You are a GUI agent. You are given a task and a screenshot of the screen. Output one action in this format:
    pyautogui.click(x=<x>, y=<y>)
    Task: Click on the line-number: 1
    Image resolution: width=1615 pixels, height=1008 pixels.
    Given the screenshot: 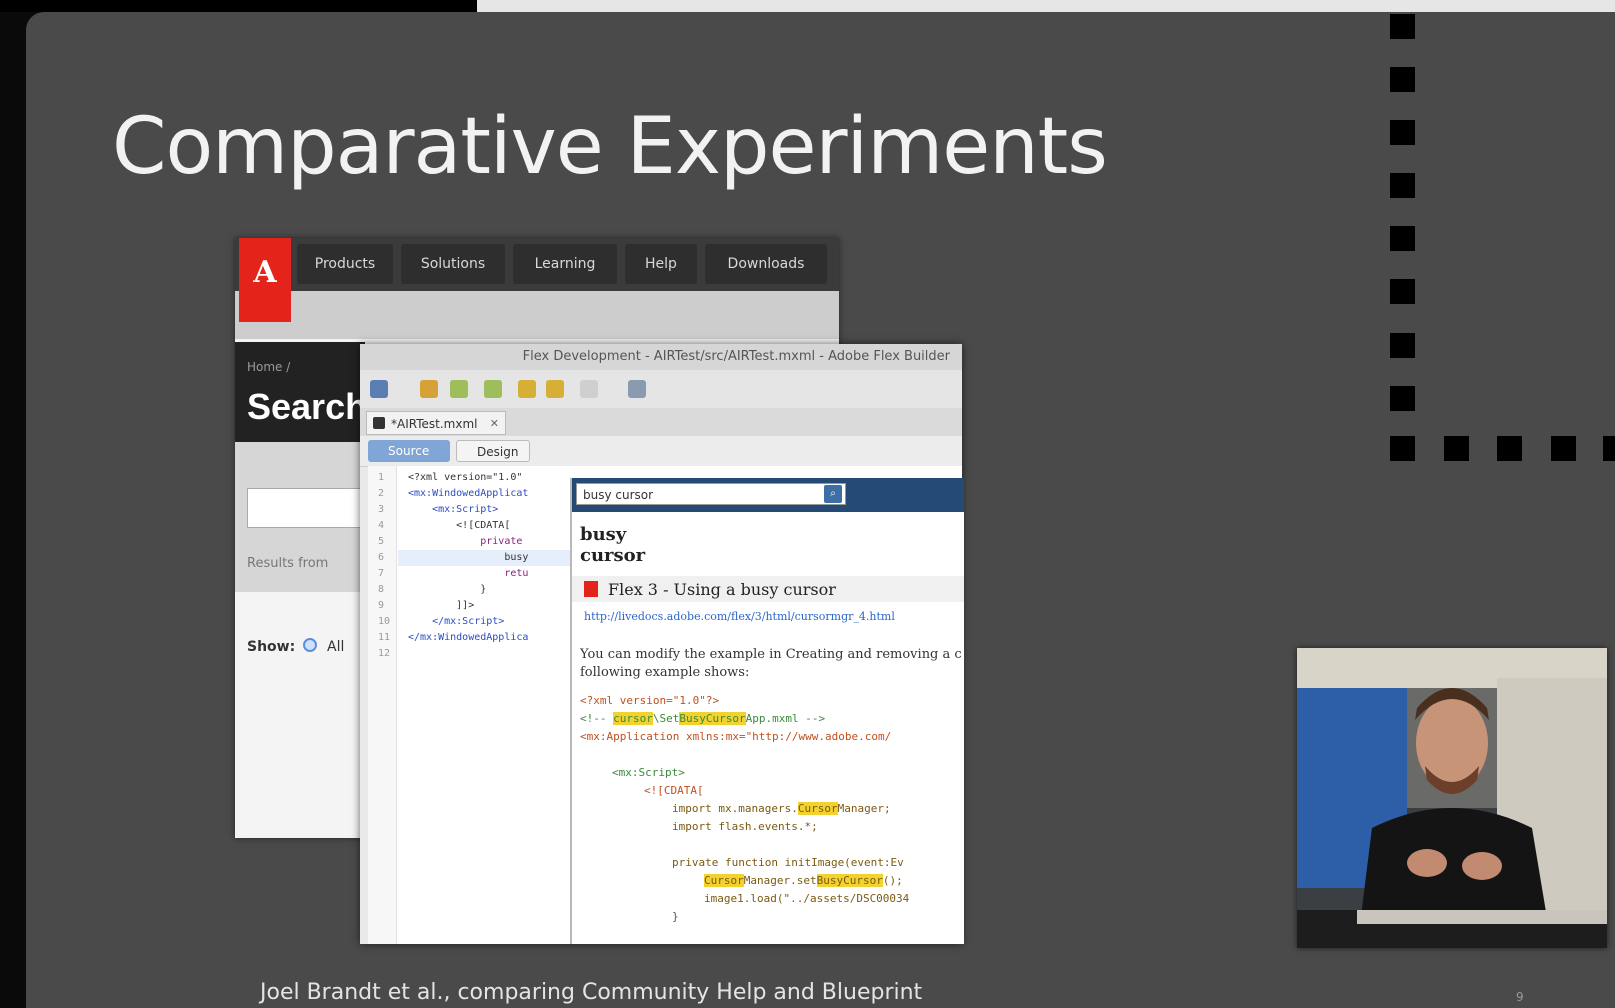 What is the action you would take?
    pyautogui.click(x=381, y=477)
    